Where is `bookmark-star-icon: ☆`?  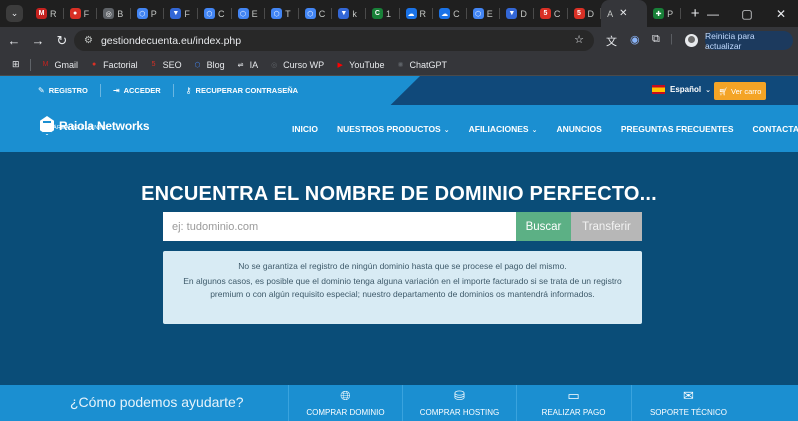
bookmark-star-icon: ☆ is located at coordinates (579, 39).